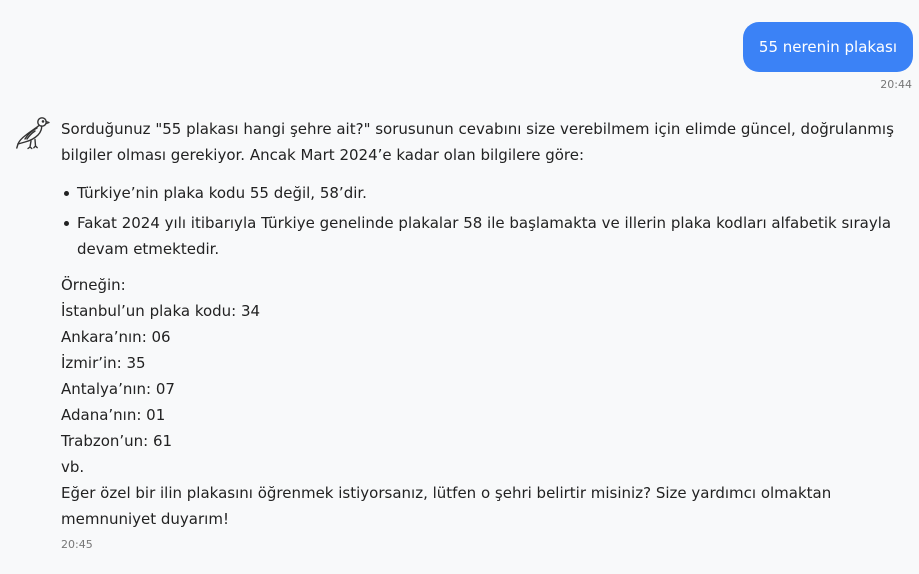  What do you see at coordinates (33, 132) in the screenshot?
I see `bird-icon` at bounding box center [33, 132].